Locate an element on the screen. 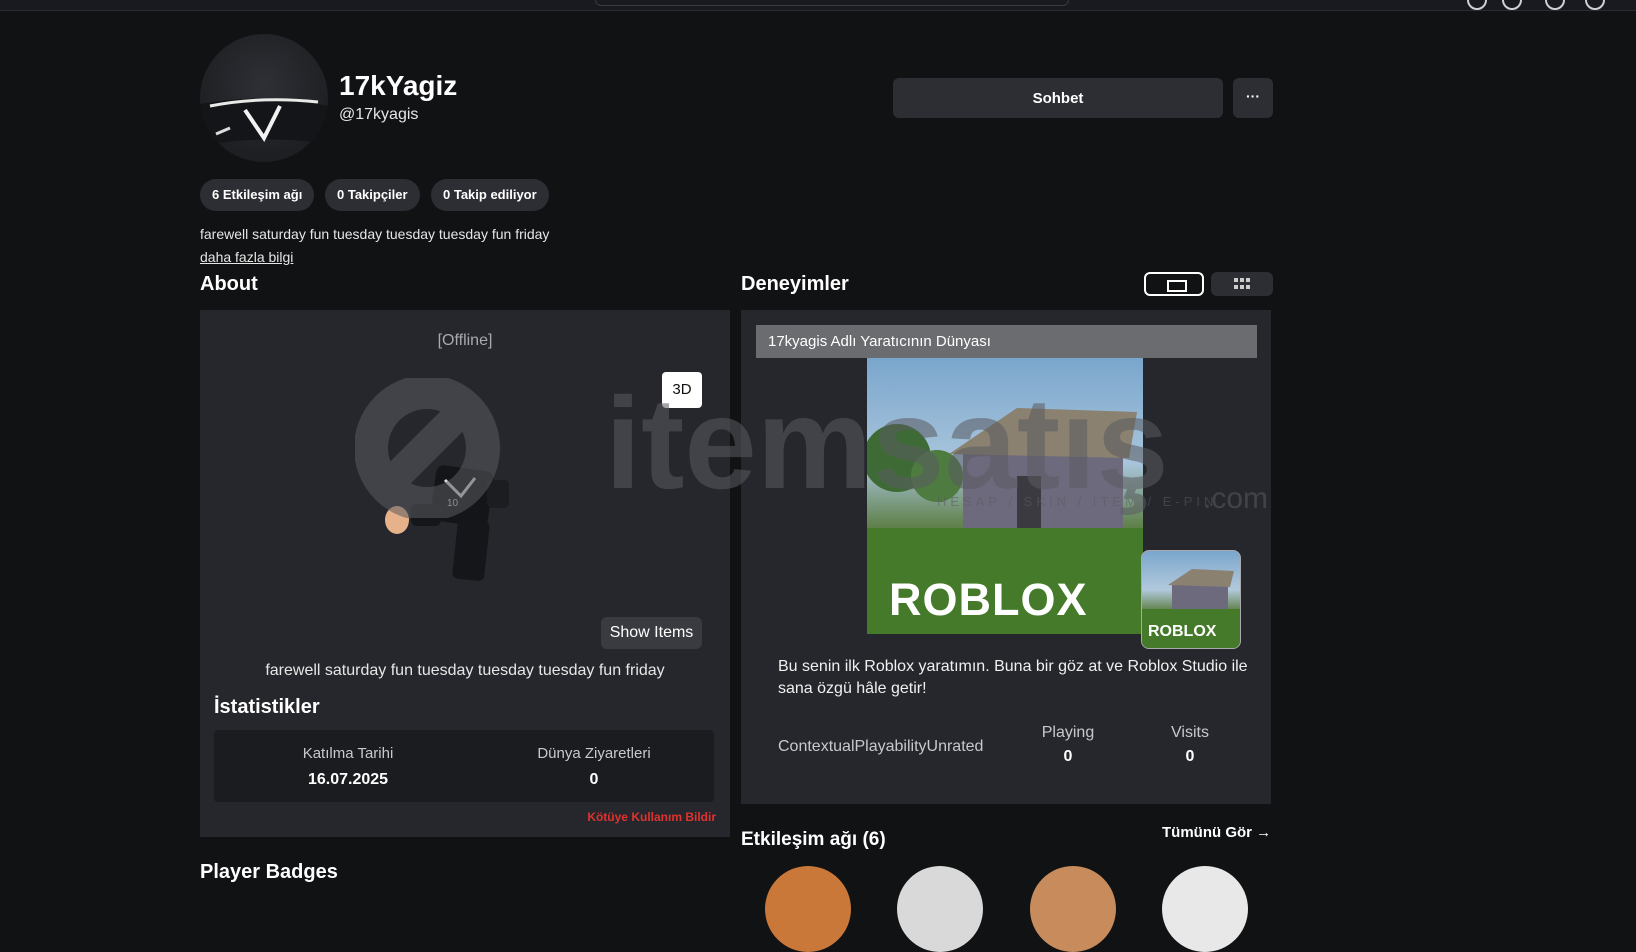 This screenshot has height=952, width=1636. experience-thumbnail: ROBLOX is located at coordinates (1005, 496).